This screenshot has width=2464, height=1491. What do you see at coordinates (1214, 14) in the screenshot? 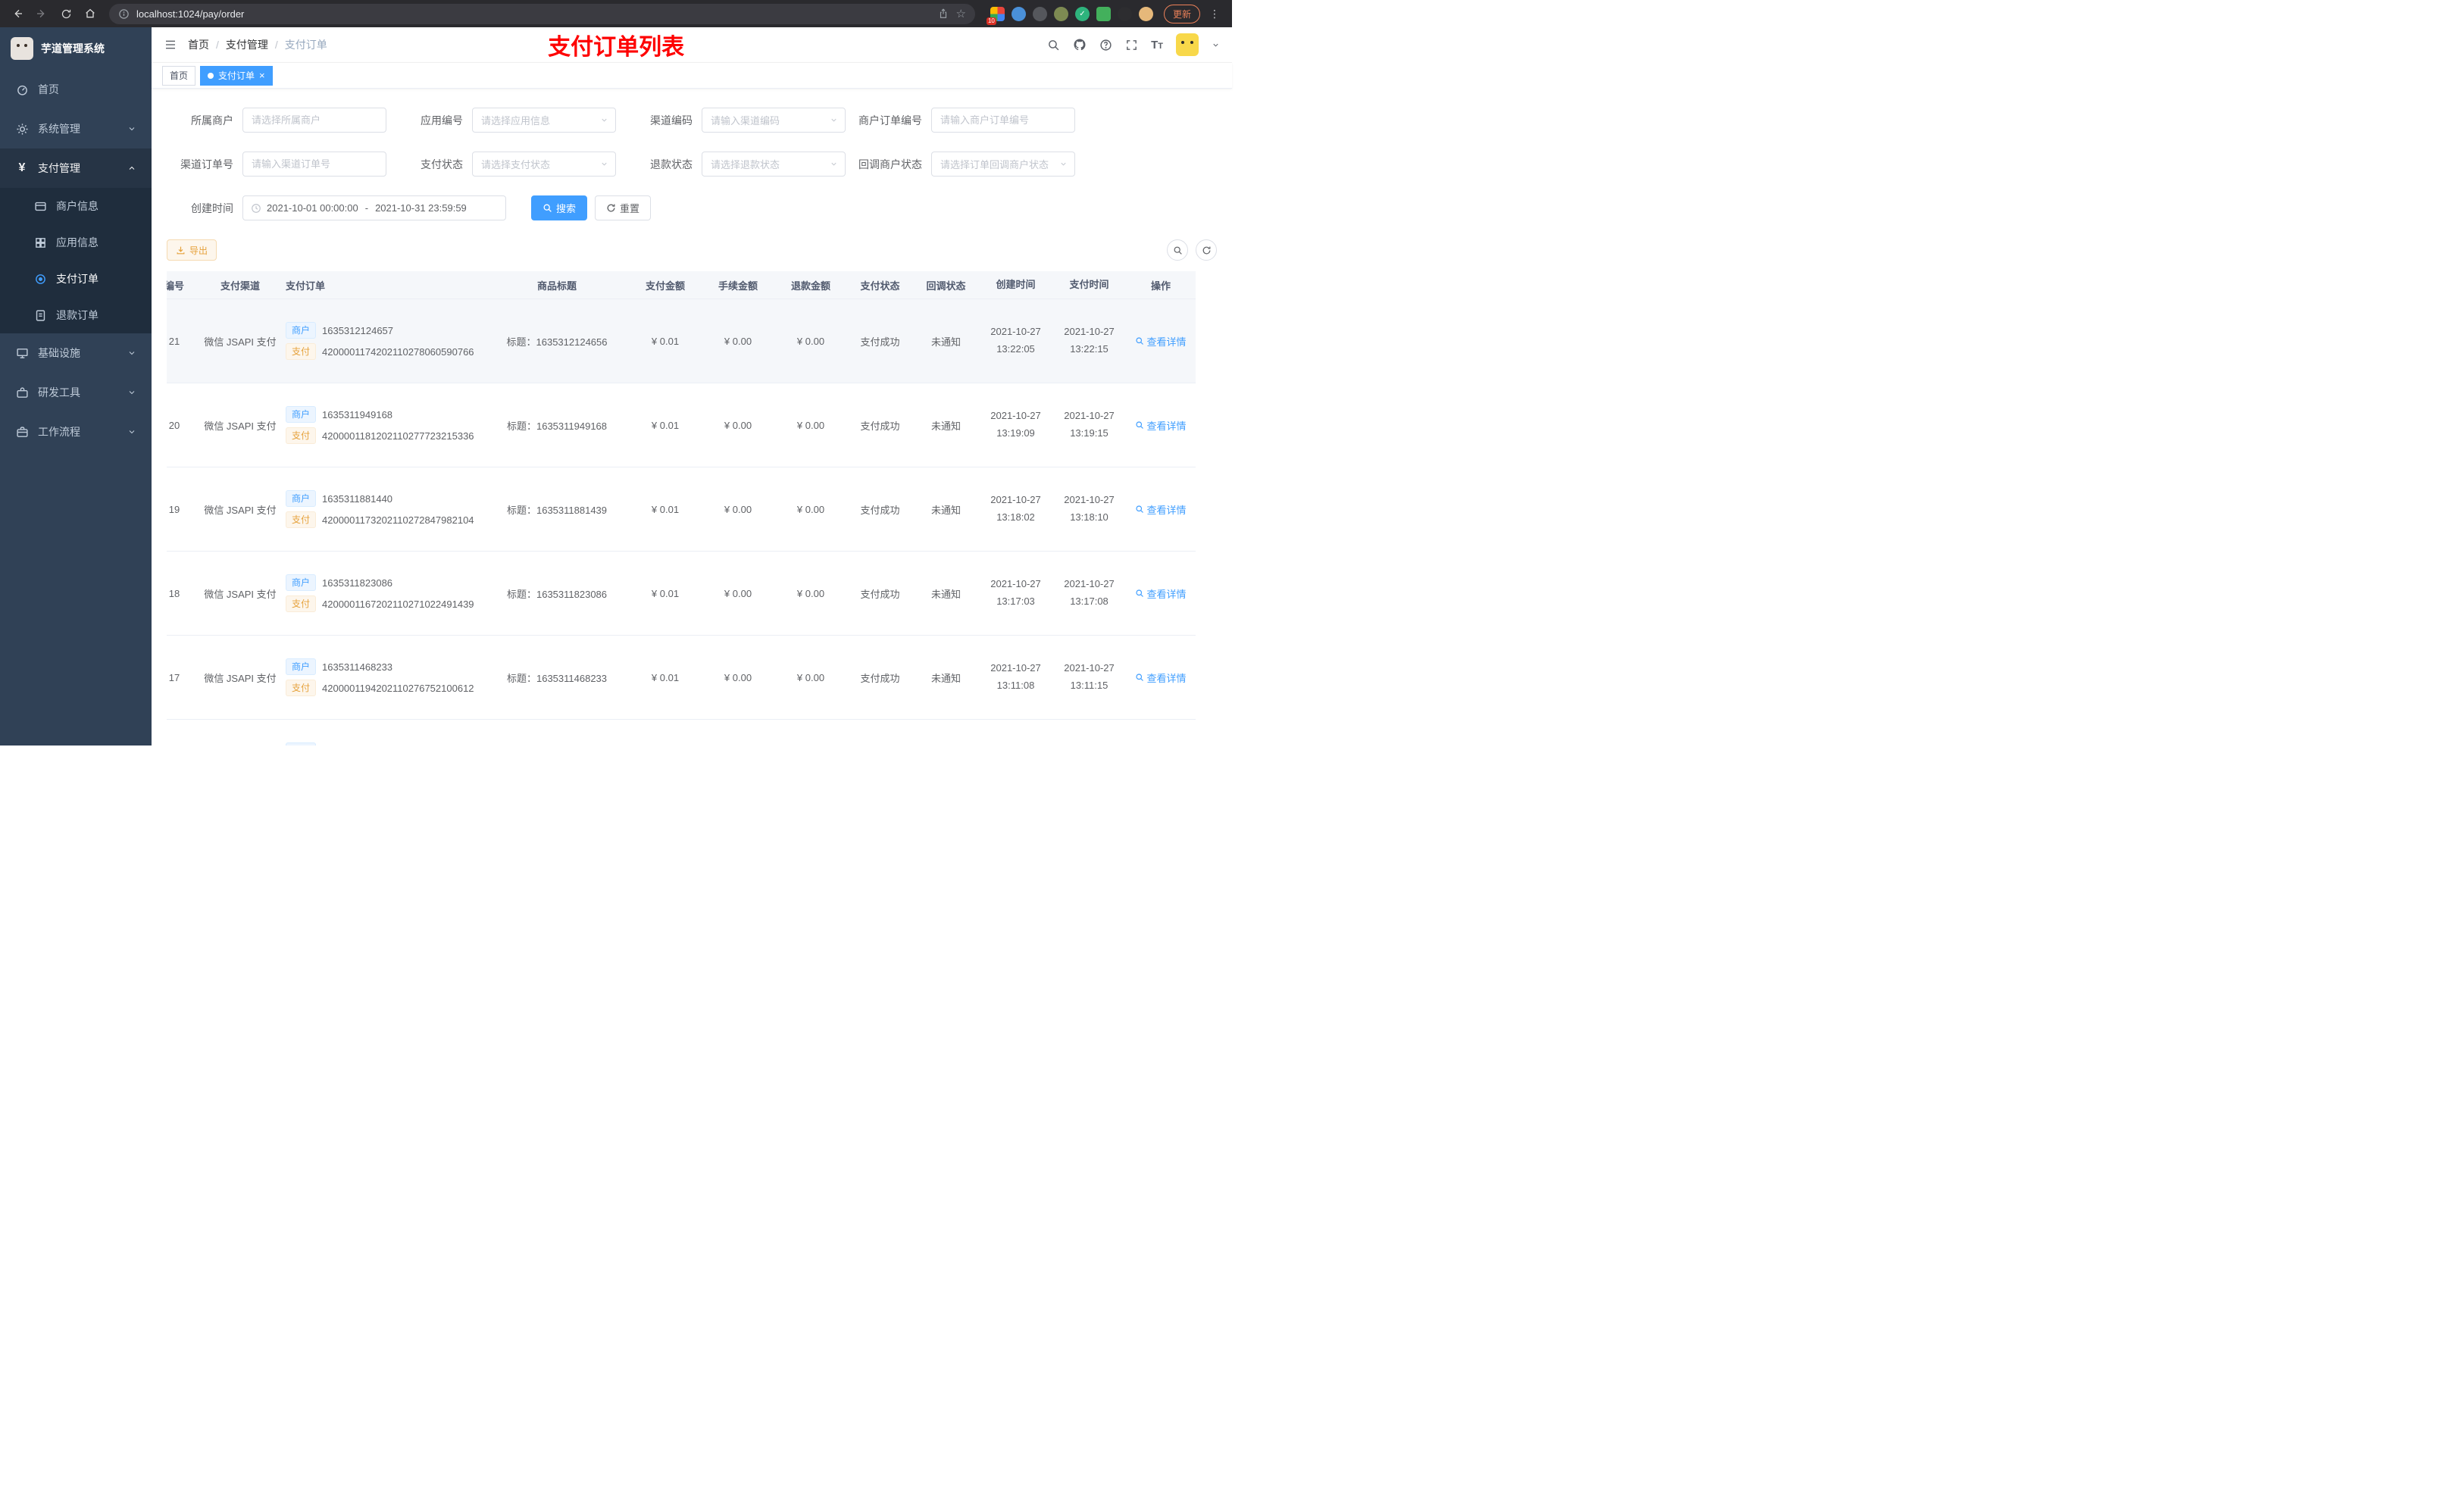
I see `browser-menu-icon: ⋮` at bounding box center [1214, 14].